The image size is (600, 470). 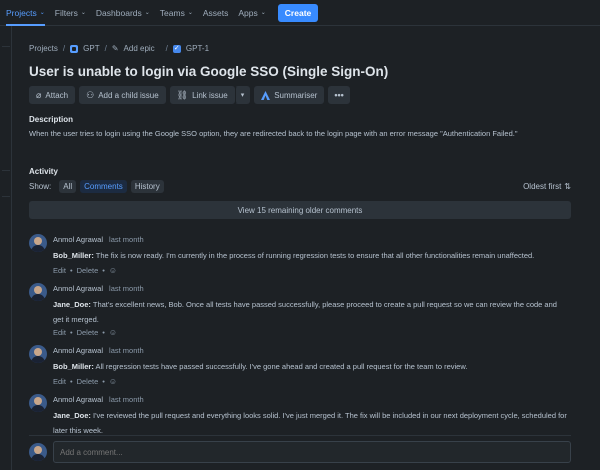 What do you see at coordinates (296, 95) in the screenshot?
I see `summariser-label: Summariser` at bounding box center [296, 95].